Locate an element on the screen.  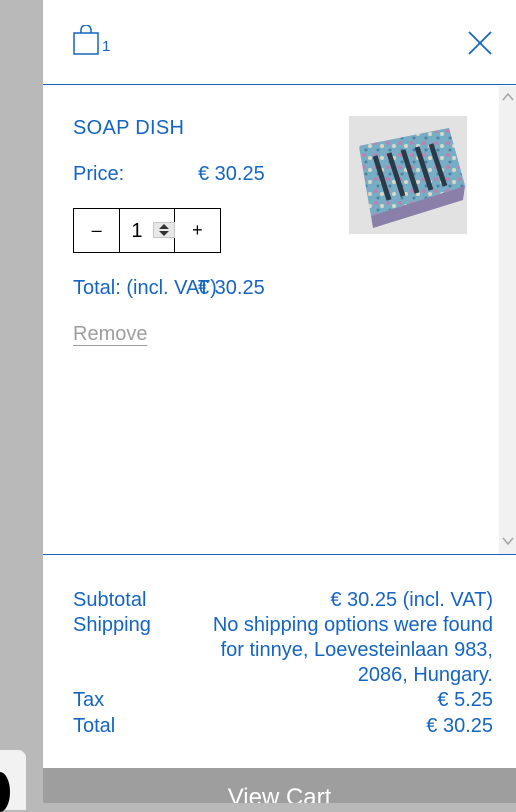
quantity-stepper: – 1 + is located at coordinates (147, 230).